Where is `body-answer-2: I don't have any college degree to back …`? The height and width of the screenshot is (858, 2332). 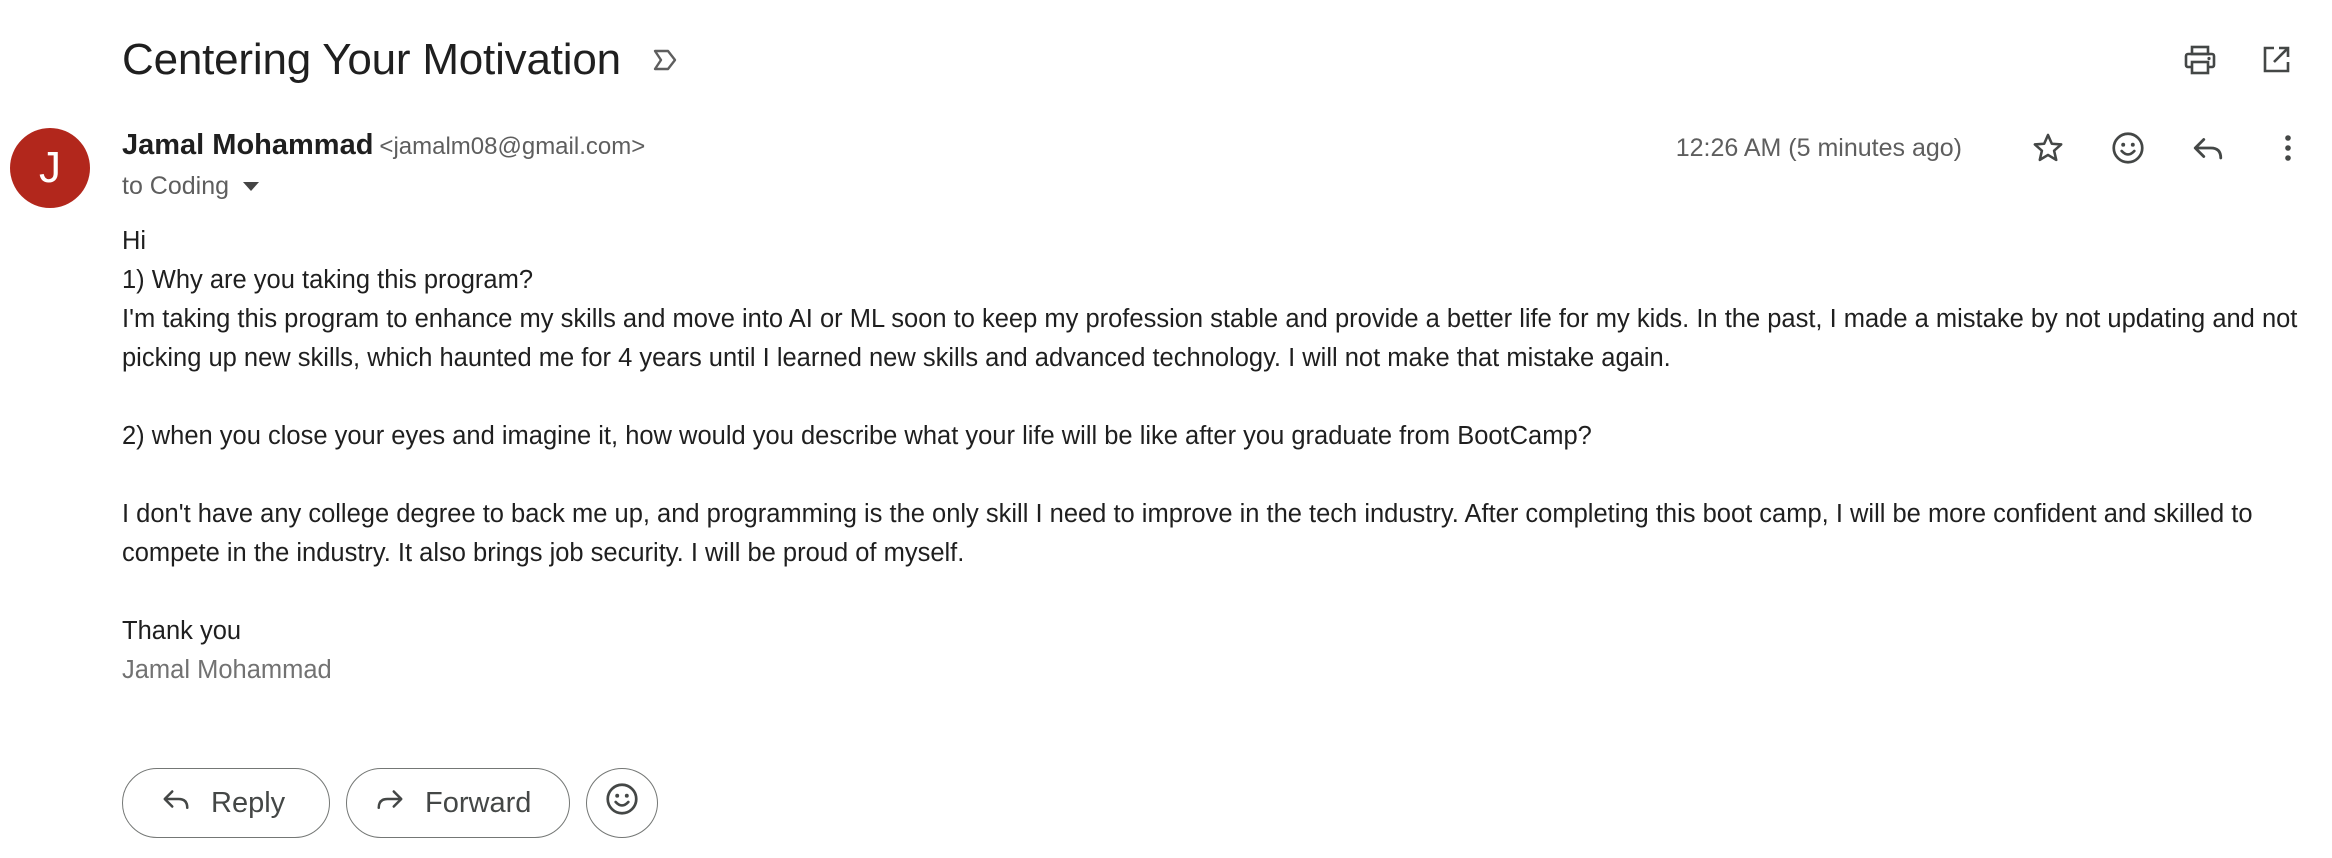 body-answer-2: I don't have any college degree to back … is located at coordinates (1187, 533).